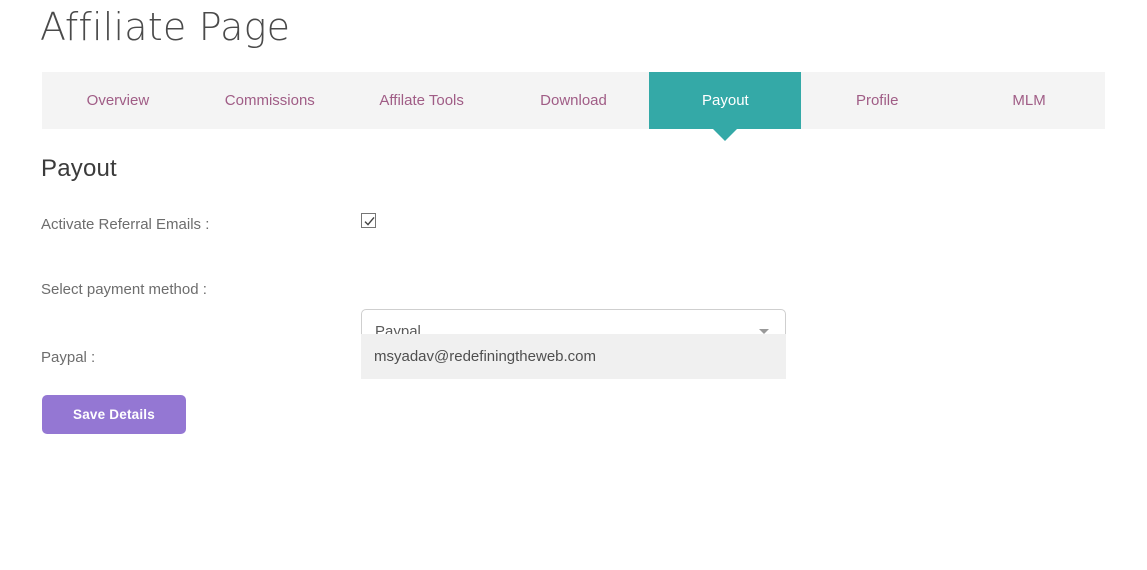 The width and height of the screenshot is (1147, 570). Describe the element at coordinates (68, 357) in the screenshot. I see `paypal-account-label: Paypal :` at that location.